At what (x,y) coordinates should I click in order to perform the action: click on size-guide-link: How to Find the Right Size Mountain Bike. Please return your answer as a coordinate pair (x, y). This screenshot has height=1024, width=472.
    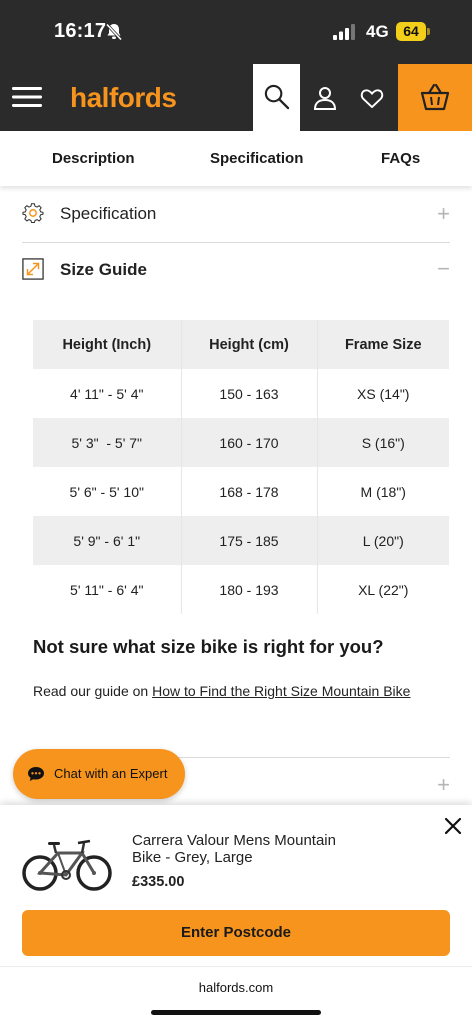
    Looking at the image, I should click on (281, 691).